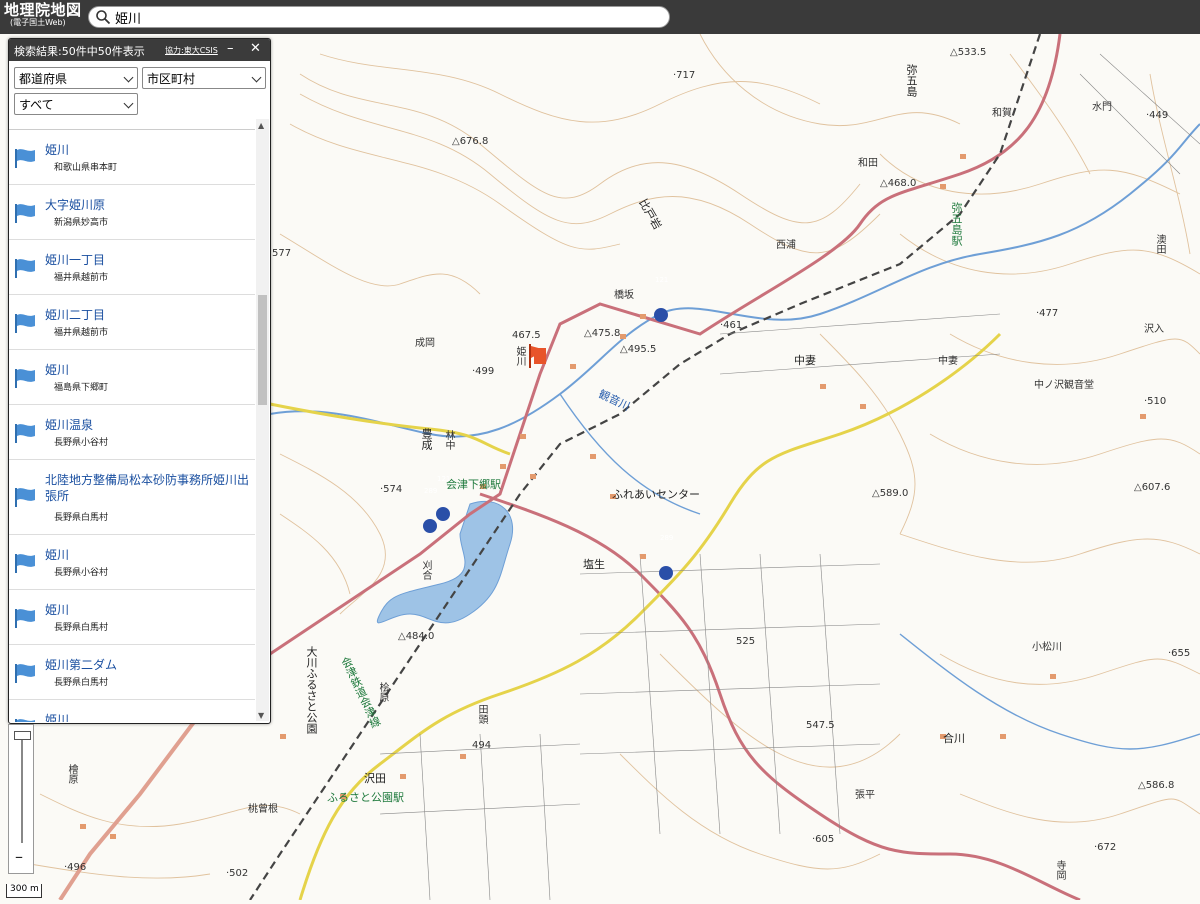  Describe the element at coordinates (968, 52) in the screenshot. I see `elevation-label: △533.5` at that location.